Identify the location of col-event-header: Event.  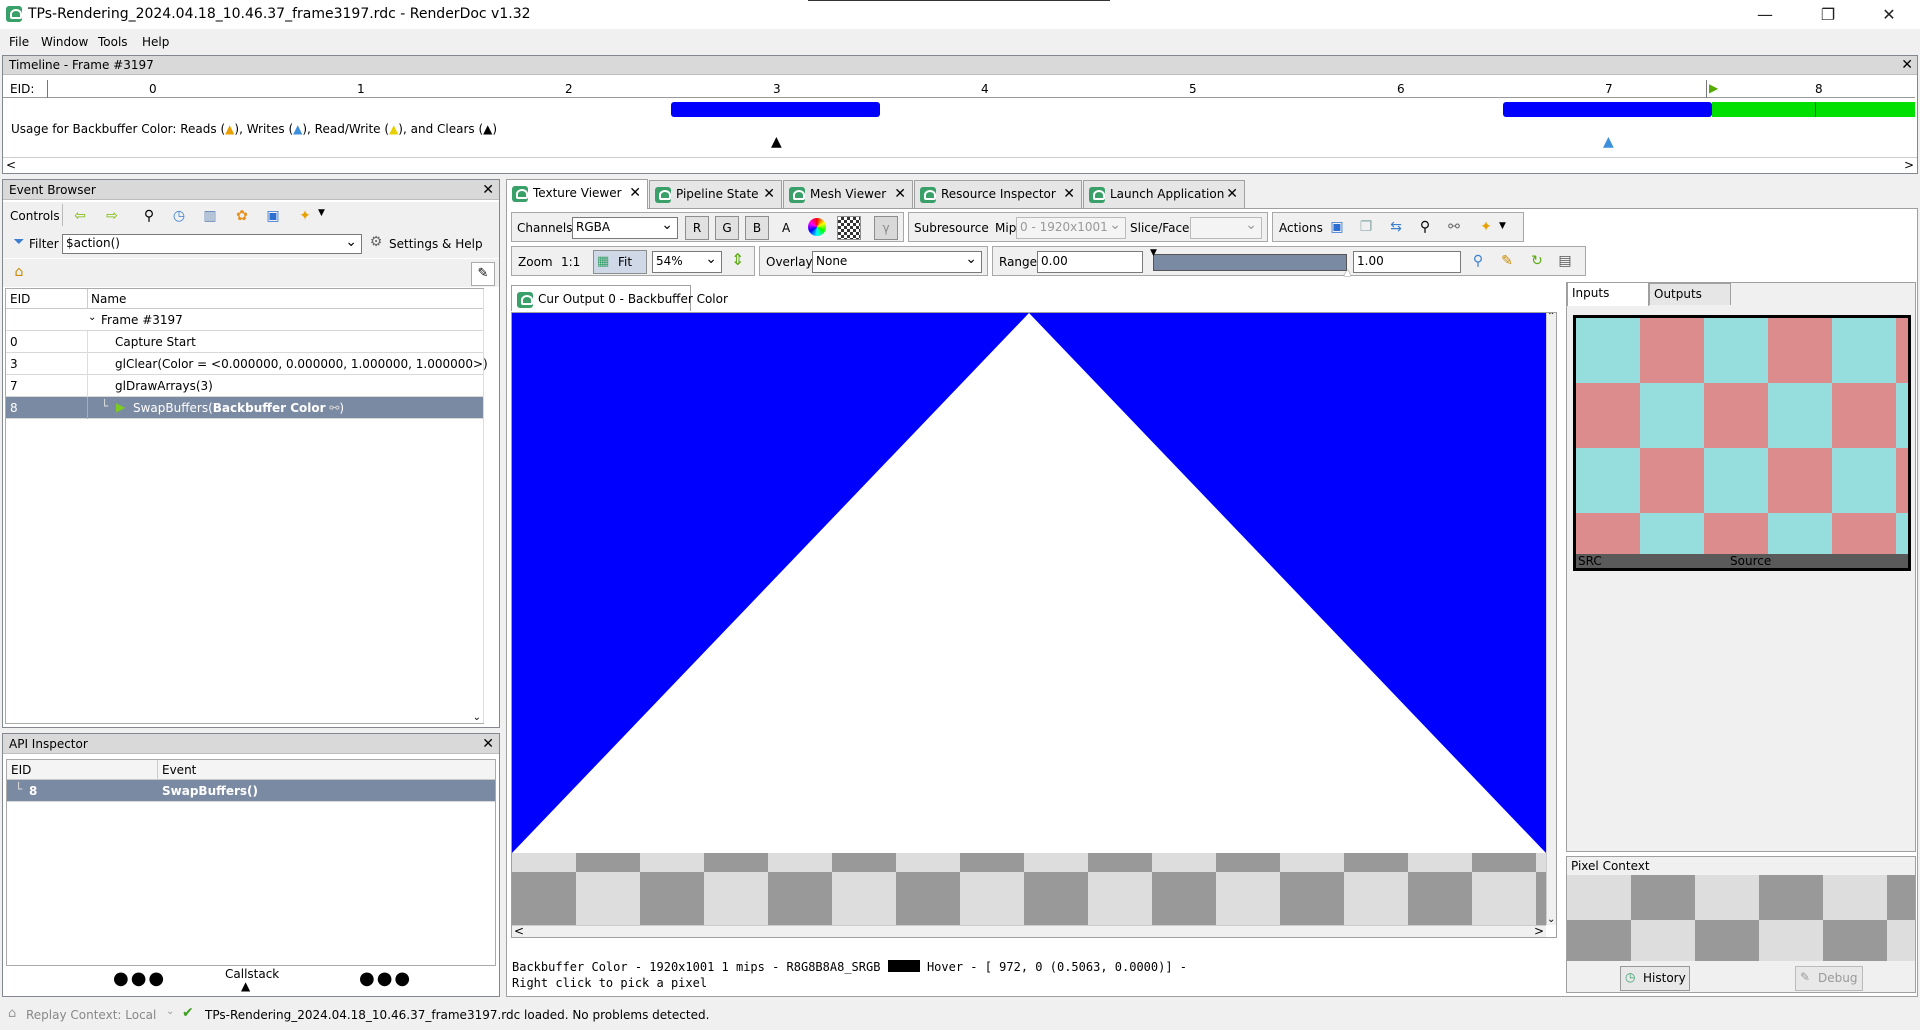
(179, 770).